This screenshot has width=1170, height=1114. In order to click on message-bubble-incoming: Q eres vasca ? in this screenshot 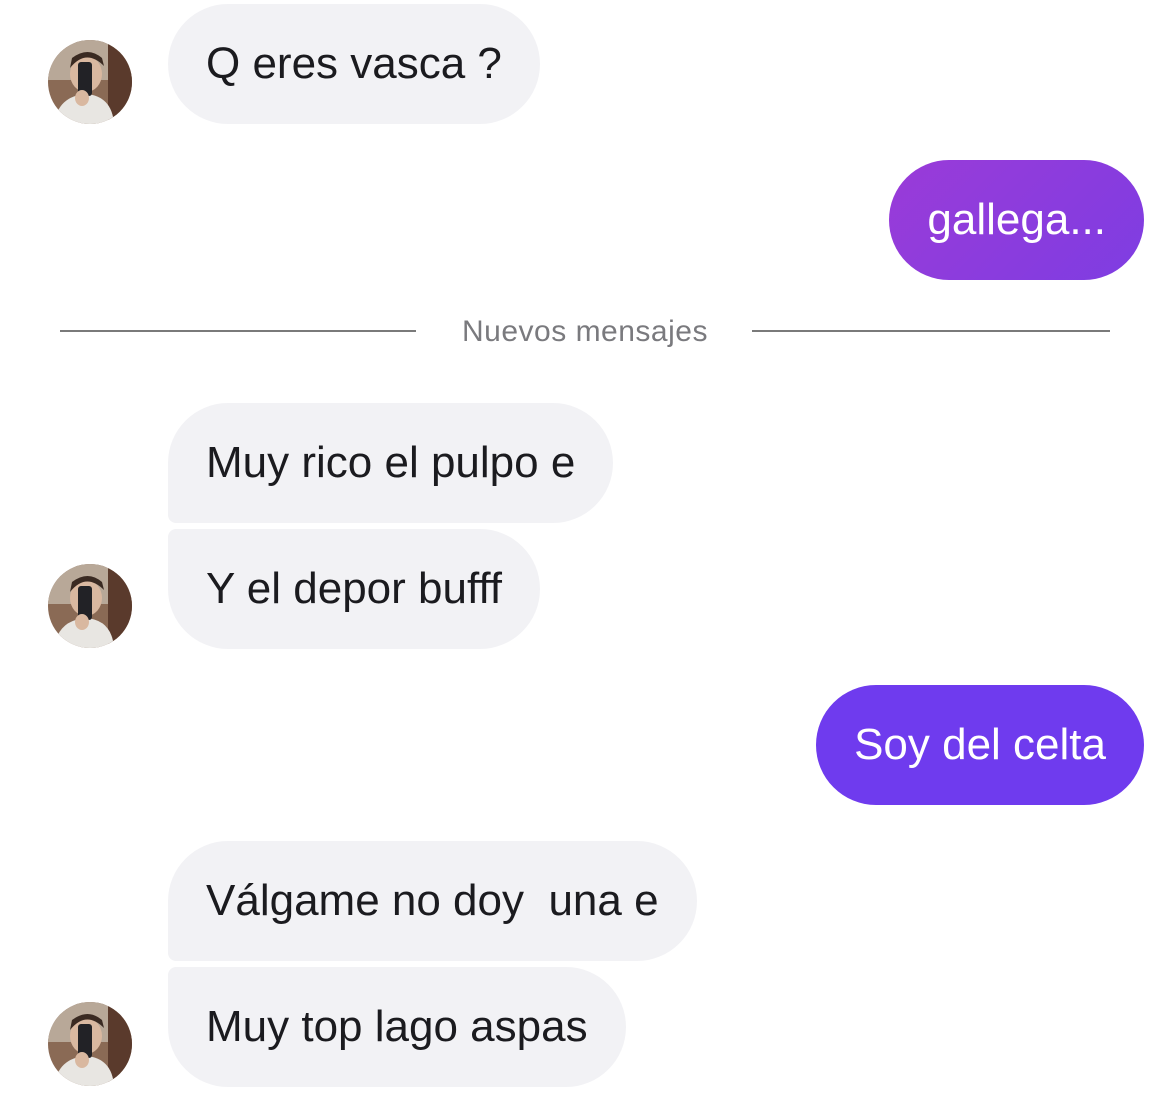, I will do `click(354, 64)`.